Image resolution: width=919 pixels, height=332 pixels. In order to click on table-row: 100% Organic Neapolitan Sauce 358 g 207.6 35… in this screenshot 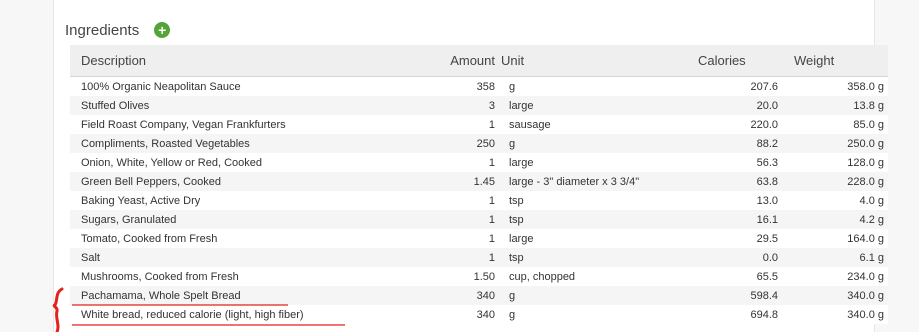, I will do `click(479, 86)`.